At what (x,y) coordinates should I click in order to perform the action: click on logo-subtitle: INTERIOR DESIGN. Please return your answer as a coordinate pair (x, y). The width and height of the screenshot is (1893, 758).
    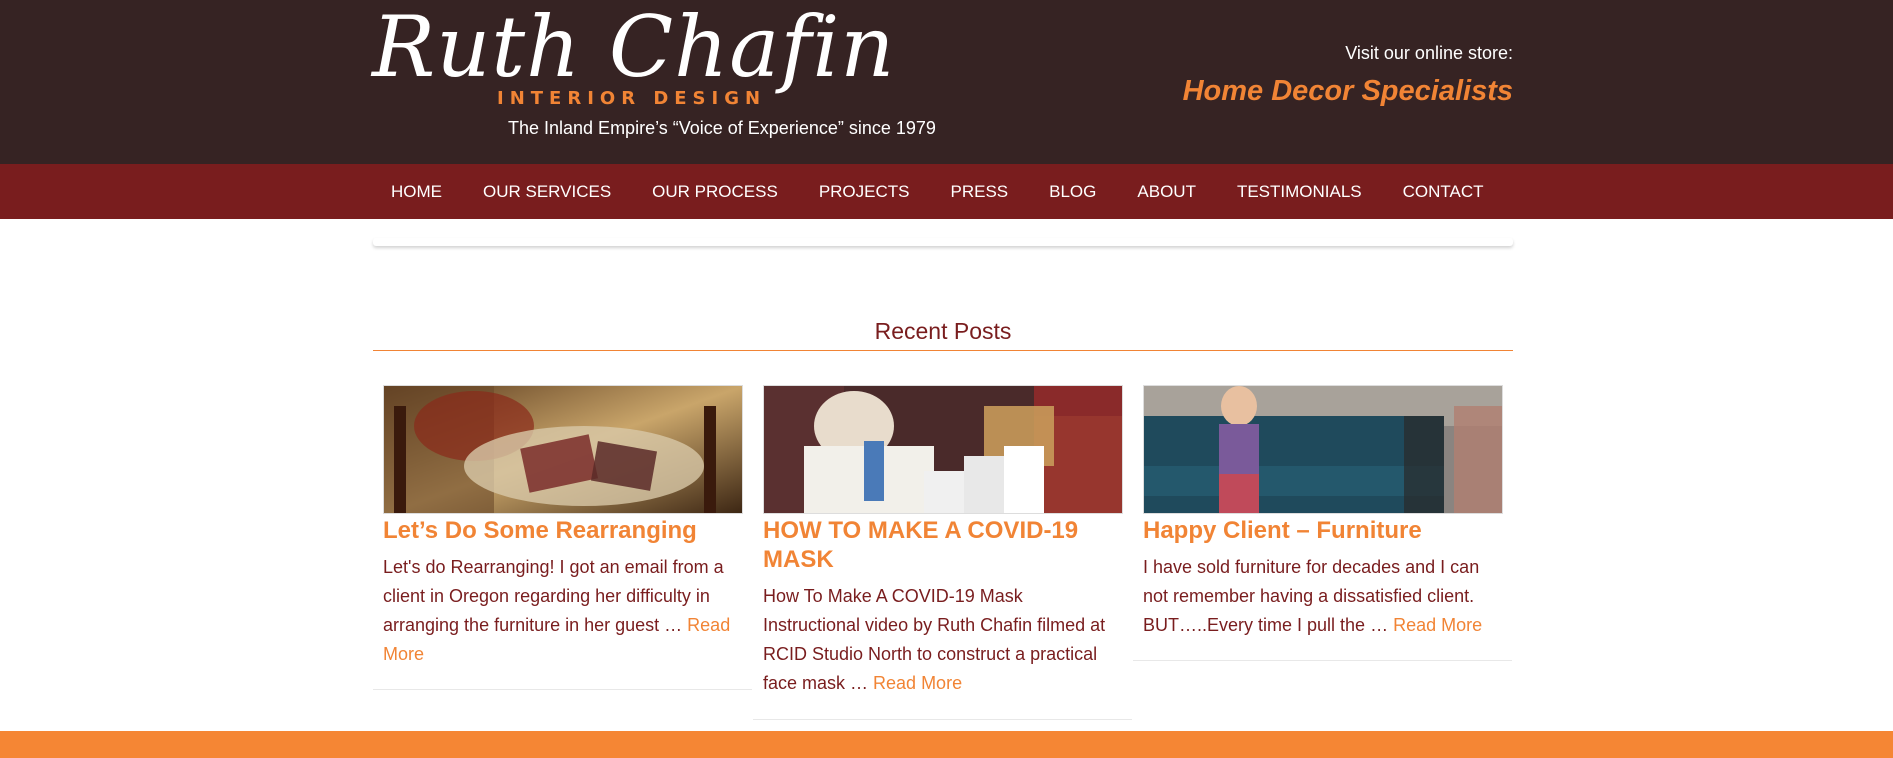
    Looking at the image, I should click on (632, 98).